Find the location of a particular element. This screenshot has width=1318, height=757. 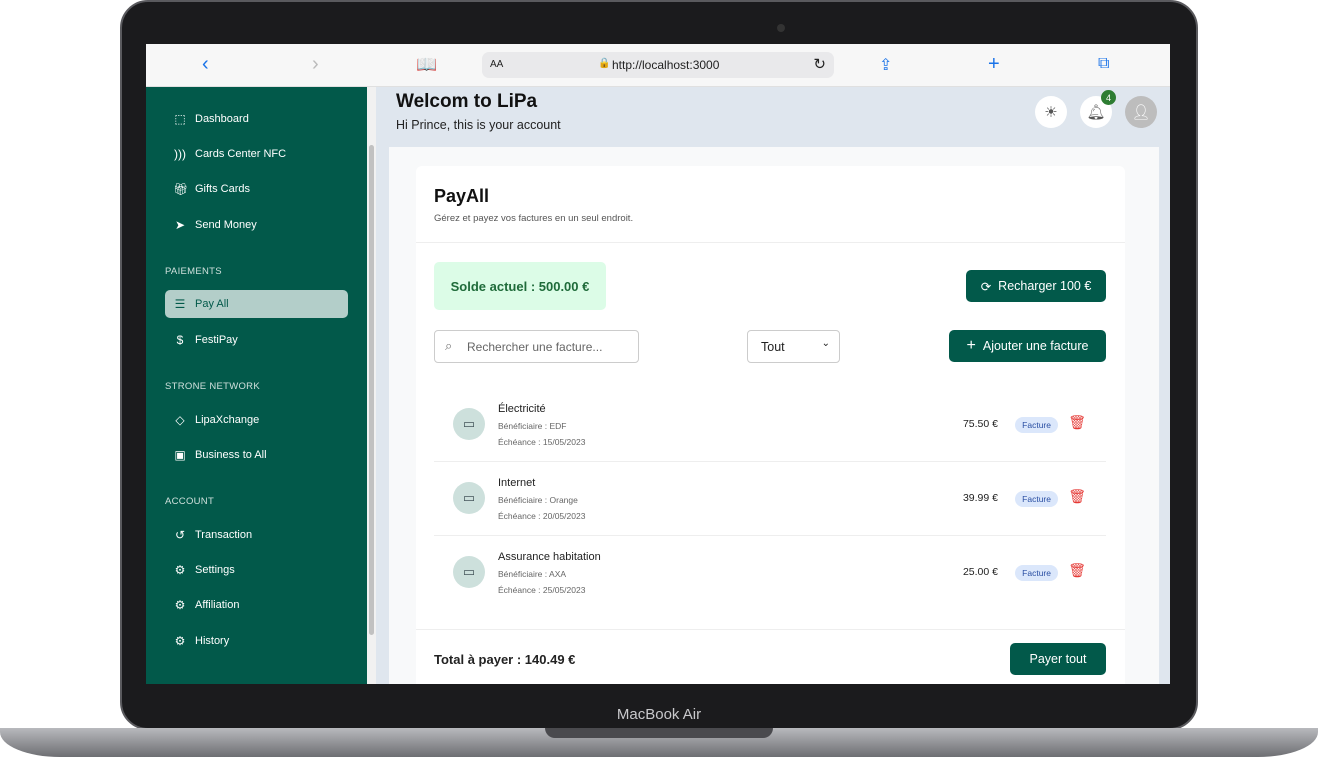

balance-display: Solde actuel : 500.00 € is located at coordinates (520, 286).